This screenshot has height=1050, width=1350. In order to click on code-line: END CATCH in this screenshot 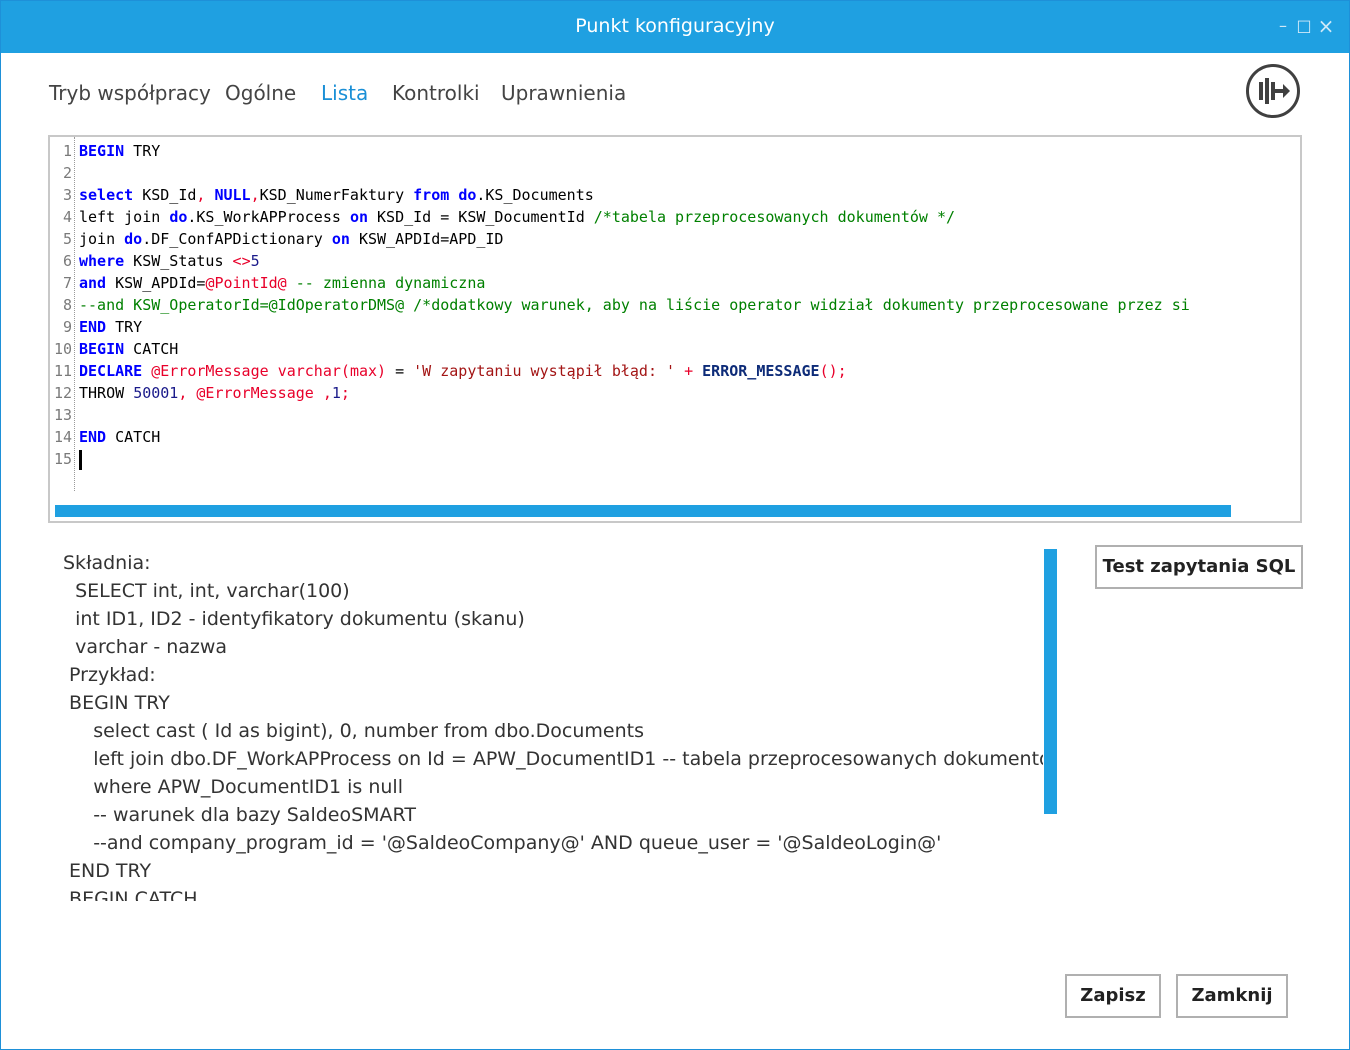, I will do `click(120, 437)`.